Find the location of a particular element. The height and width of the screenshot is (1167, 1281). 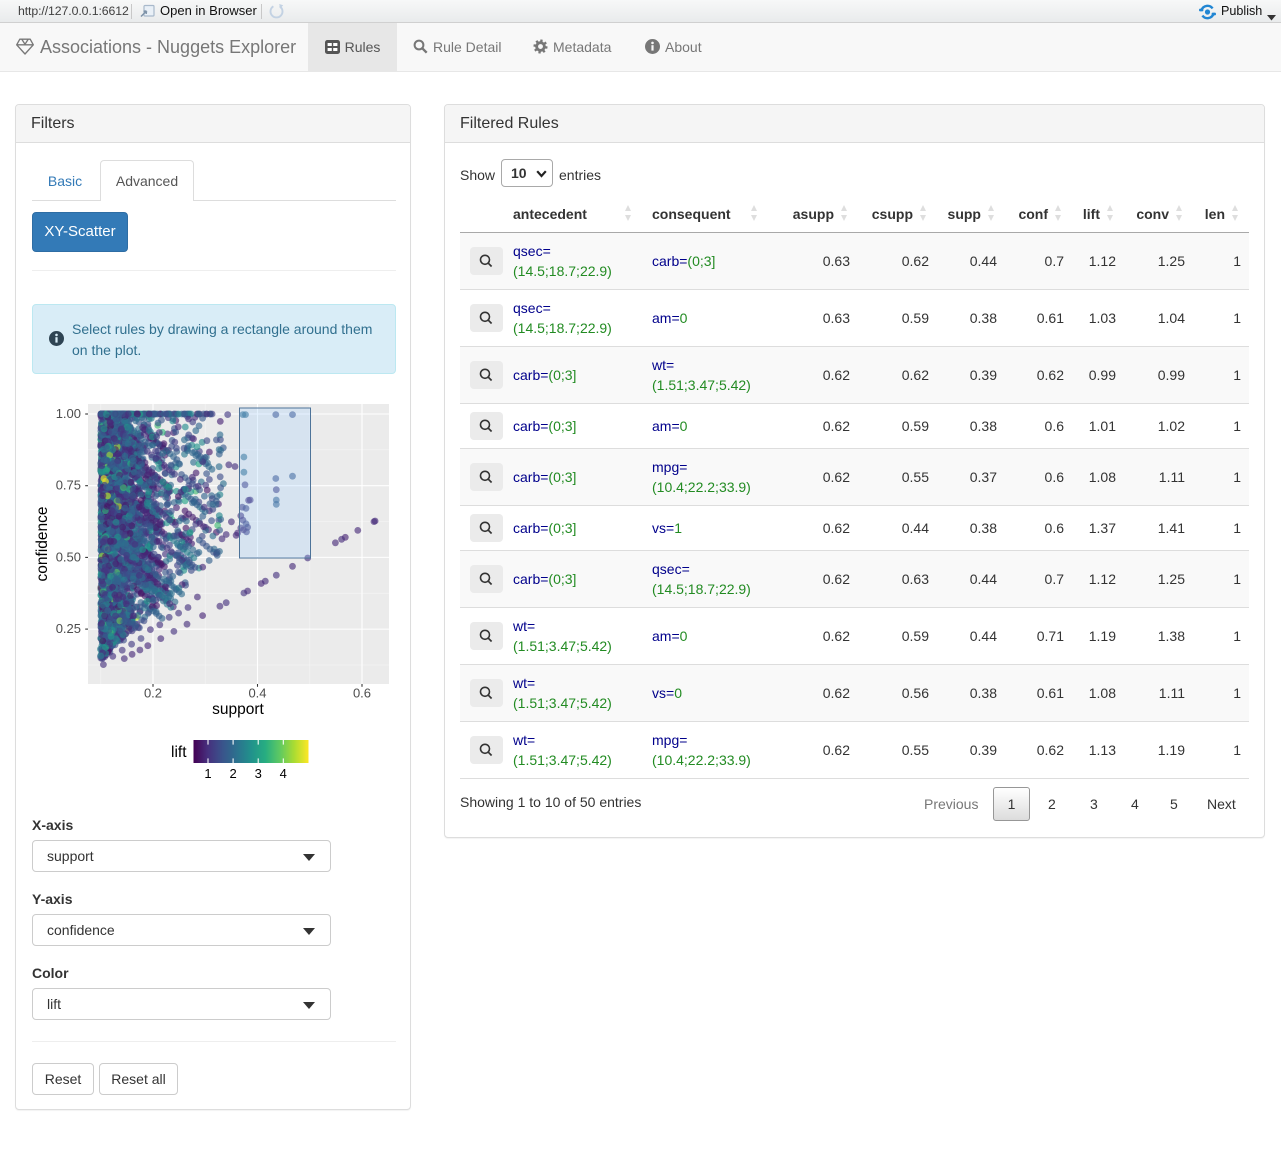

svg-text: 1.00 is located at coordinates (68, 413).